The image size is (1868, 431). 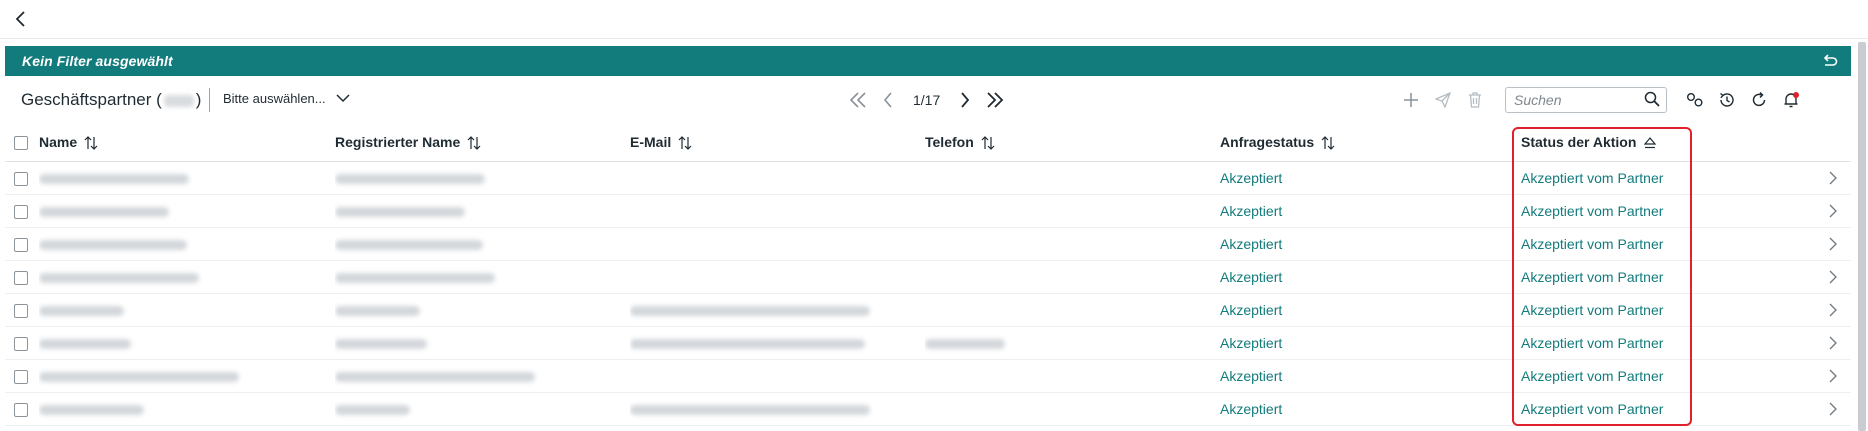 I want to click on toolbar-actions, so click(x=1601, y=100).